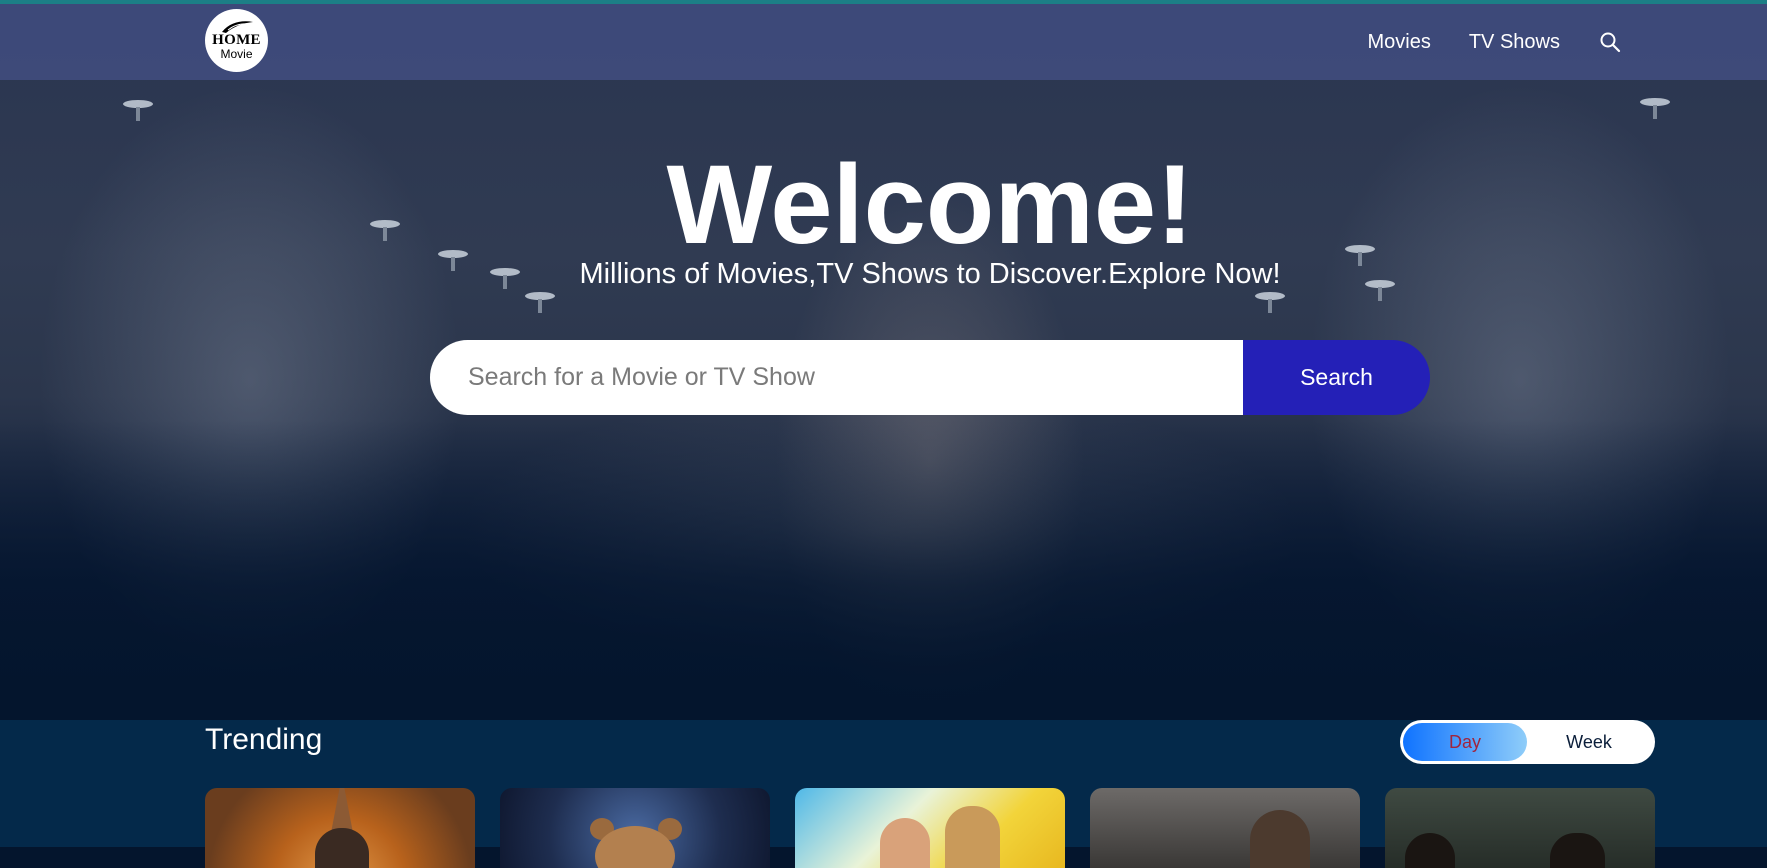  What do you see at coordinates (883, 2) in the screenshot?
I see `top-accent-bar` at bounding box center [883, 2].